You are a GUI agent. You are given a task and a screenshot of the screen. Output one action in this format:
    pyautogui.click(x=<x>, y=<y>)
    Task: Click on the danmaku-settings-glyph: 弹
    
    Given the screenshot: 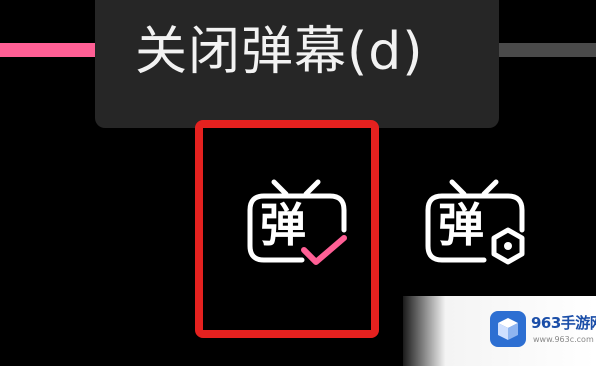 What is the action you would take?
    pyautogui.click(x=461, y=225)
    